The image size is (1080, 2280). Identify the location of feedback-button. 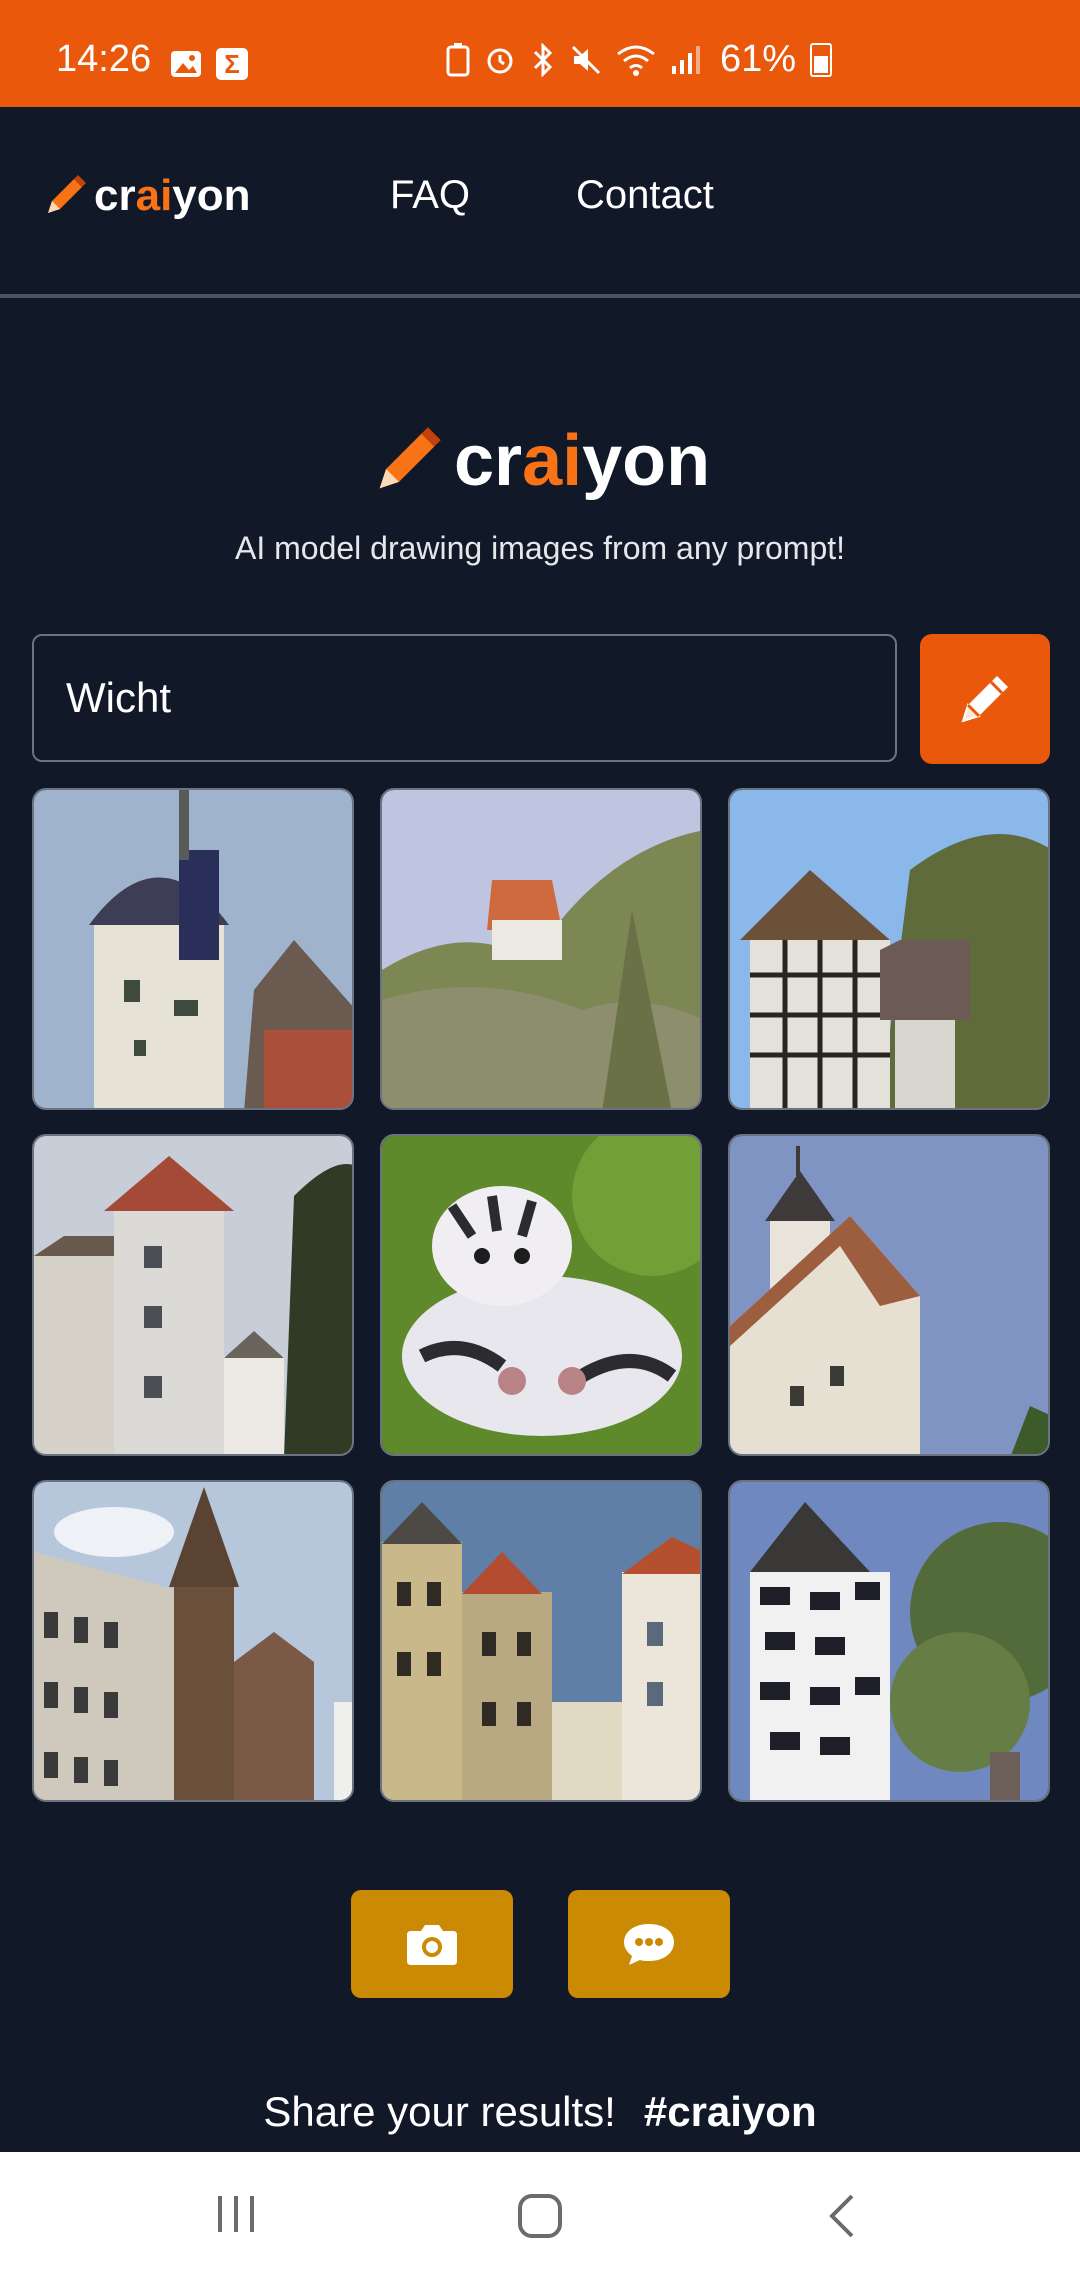
(649, 1944).